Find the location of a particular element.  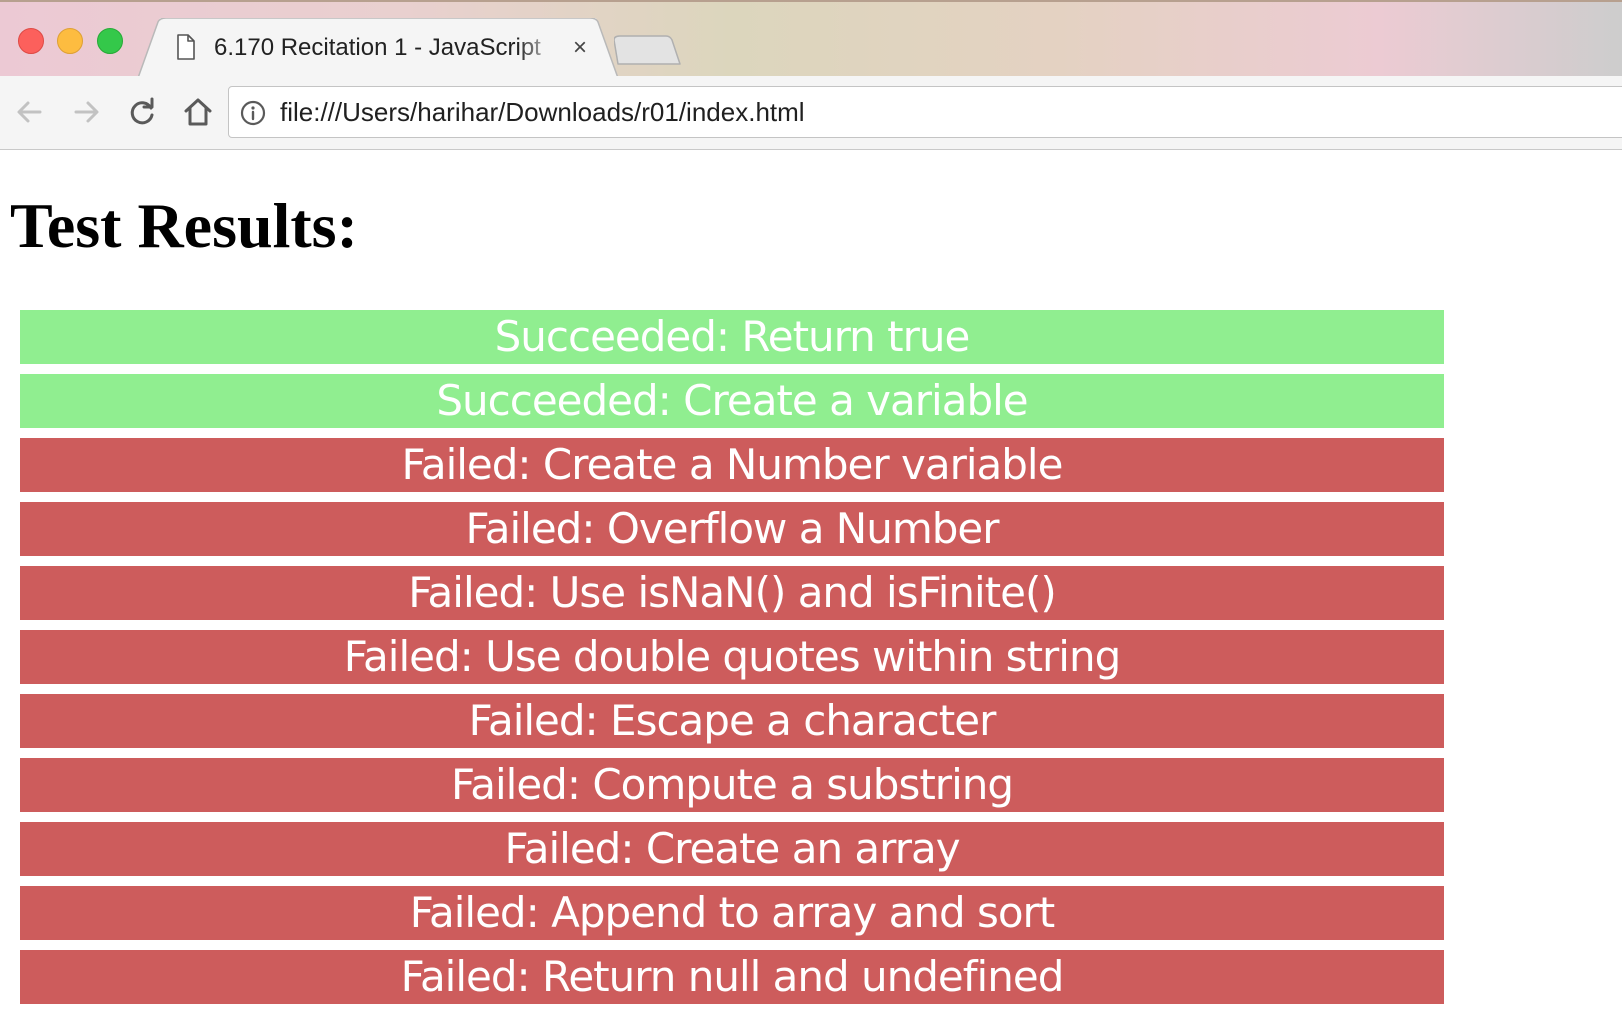

test-result: Failed: Use double quotes within string is located at coordinates (732, 657).